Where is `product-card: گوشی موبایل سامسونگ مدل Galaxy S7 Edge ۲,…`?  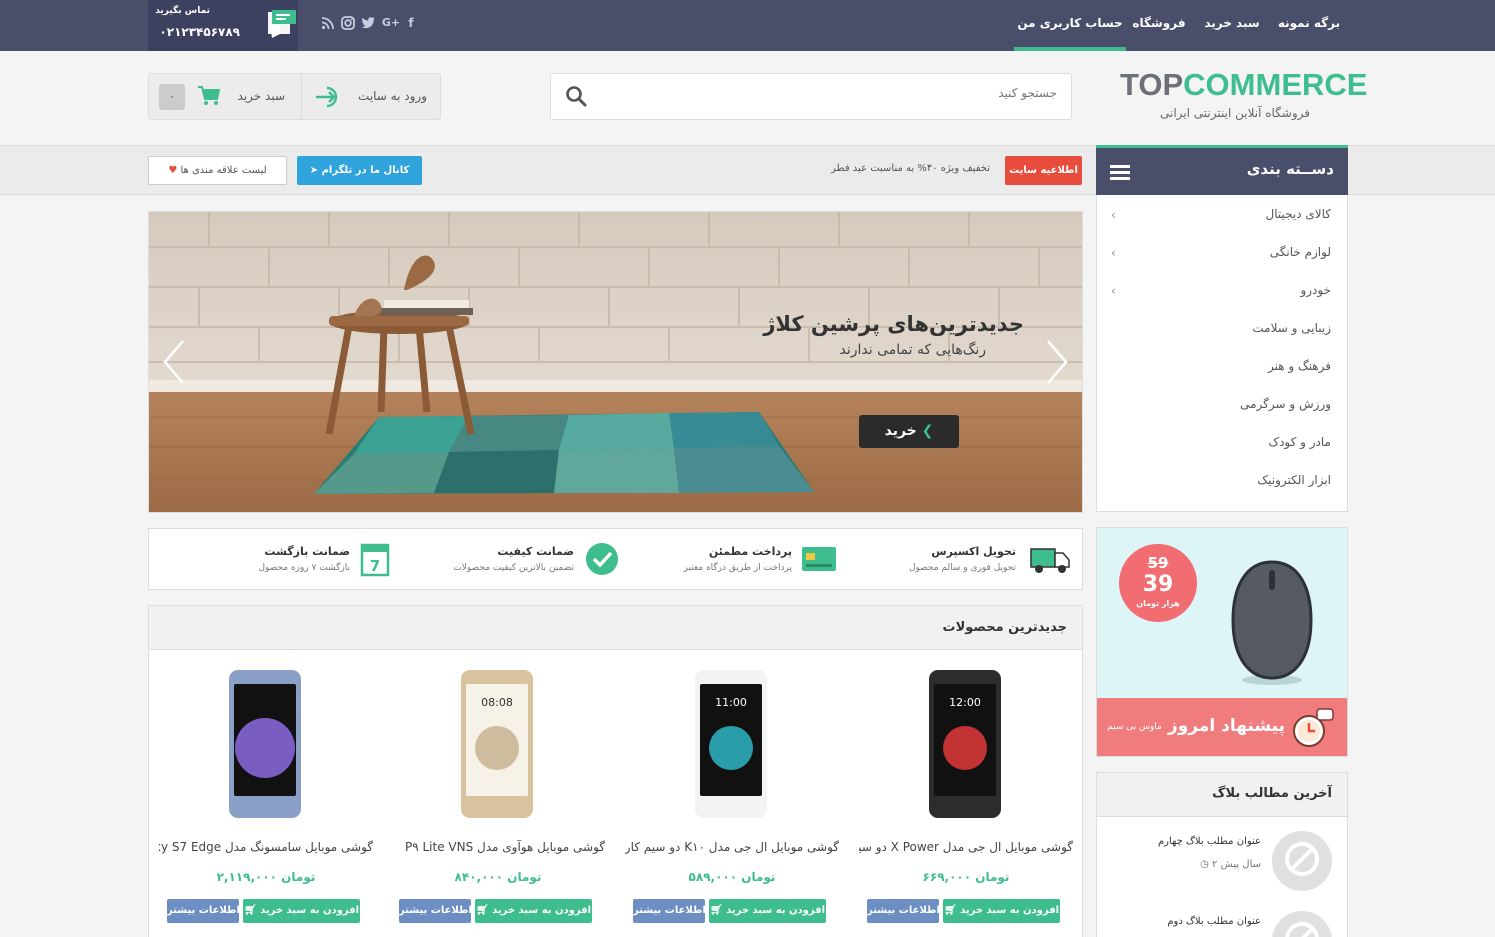
product-card: گوشی موبایل سامسونگ مدل Galaxy S7 Edge ۲,… is located at coordinates (266, 793).